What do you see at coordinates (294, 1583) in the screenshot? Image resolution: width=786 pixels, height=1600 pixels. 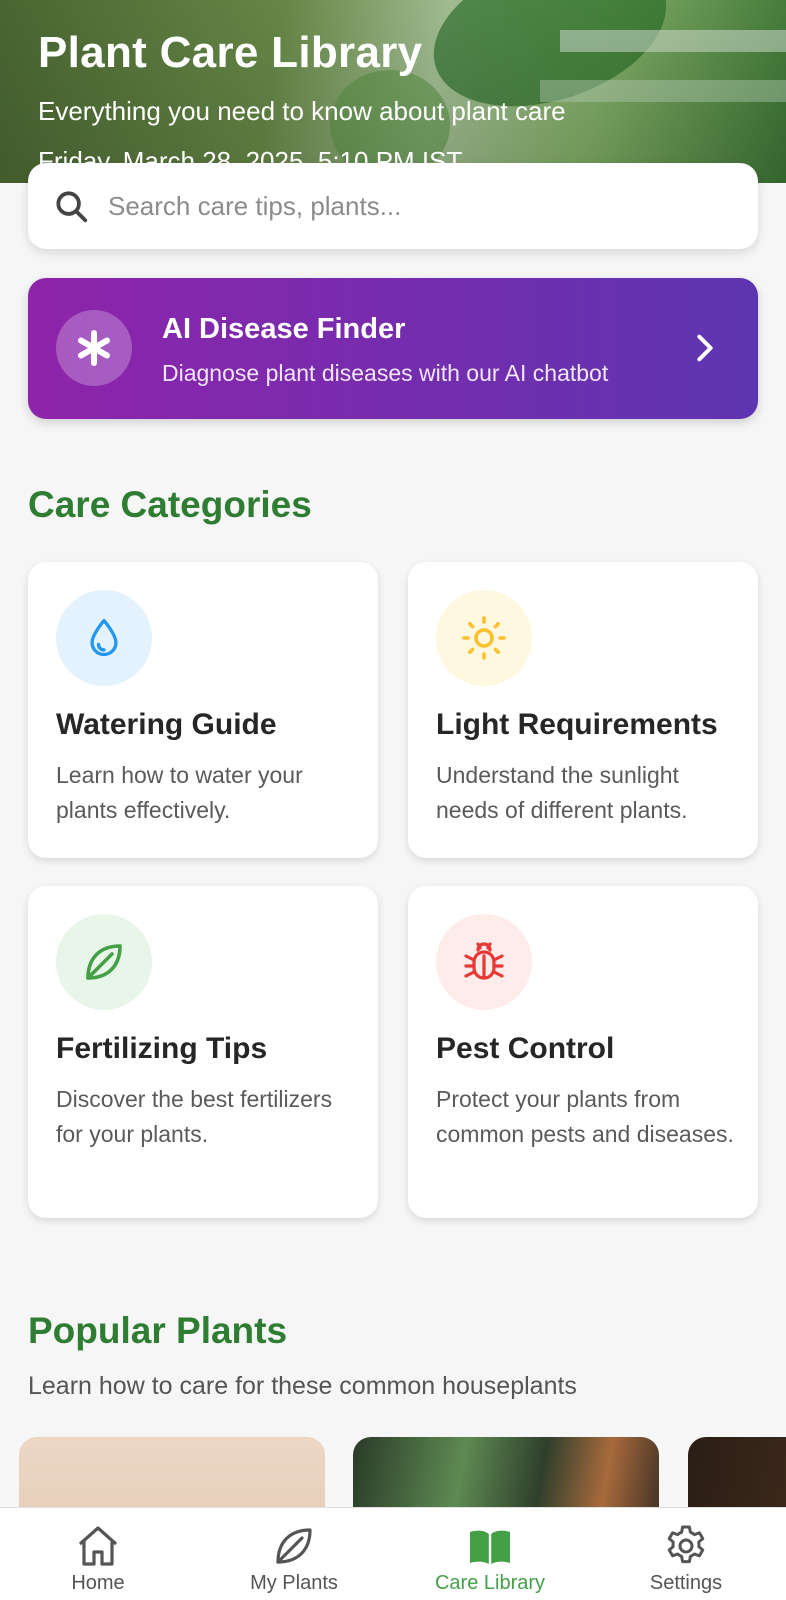 I see `nav-label: My Plants` at bounding box center [294, 1583].